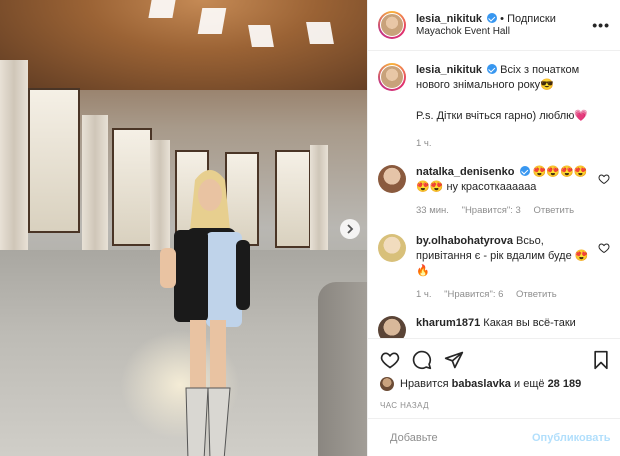 This screenshot has width=620, height=456. What do you see at coordinates (473, 294) in the screenshot?
I see `comment-likes: "Нравится": 6` at bounding box center [473, 294].